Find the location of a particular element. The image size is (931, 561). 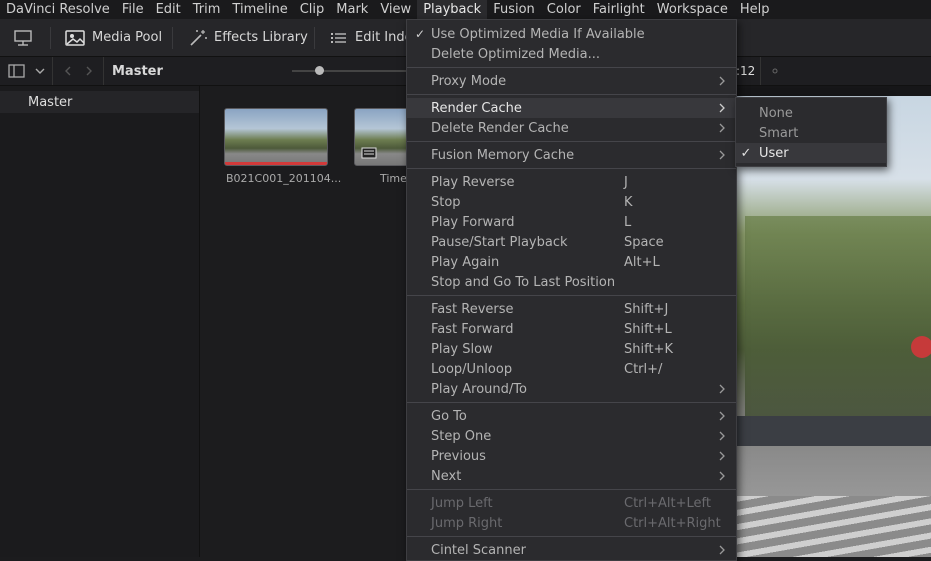

menu-item-play-reverse: Play Reverse J is located at coordinates (571, 182).